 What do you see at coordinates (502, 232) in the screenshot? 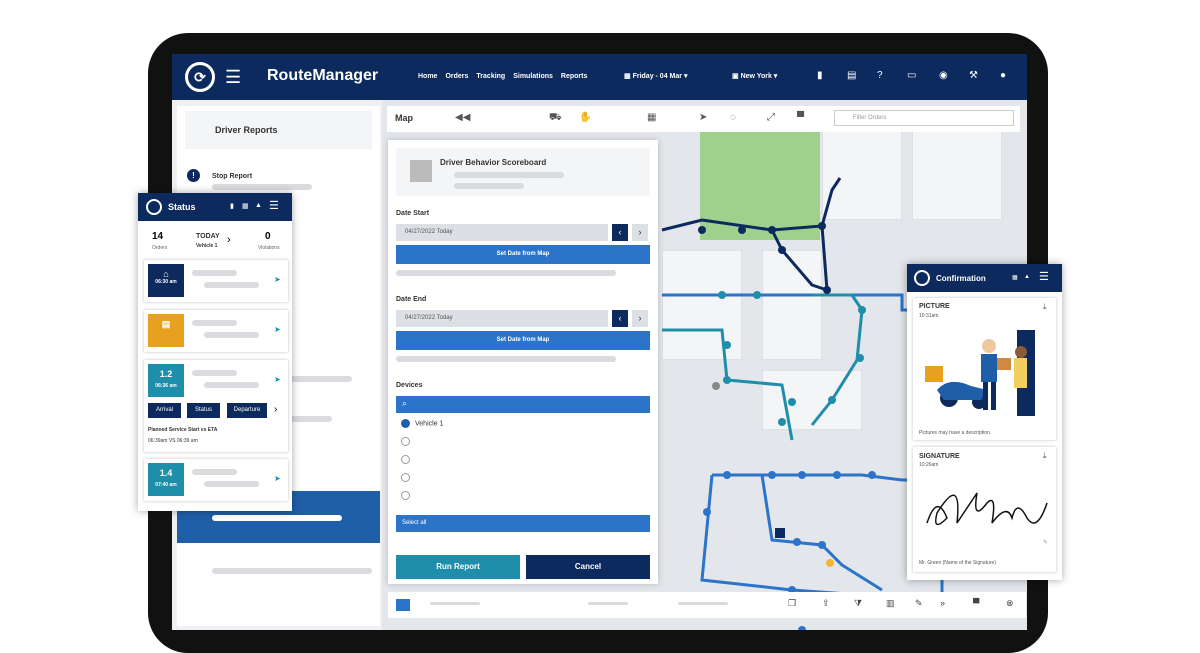
I see `date-start-select: 04/27/2022 Today` at bounding box center [502, 232].